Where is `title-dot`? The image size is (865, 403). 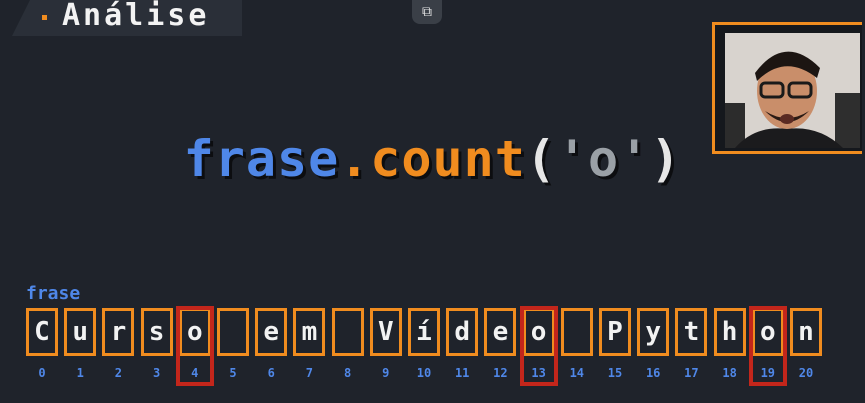 title-dot is located at coordinates (44, 17).